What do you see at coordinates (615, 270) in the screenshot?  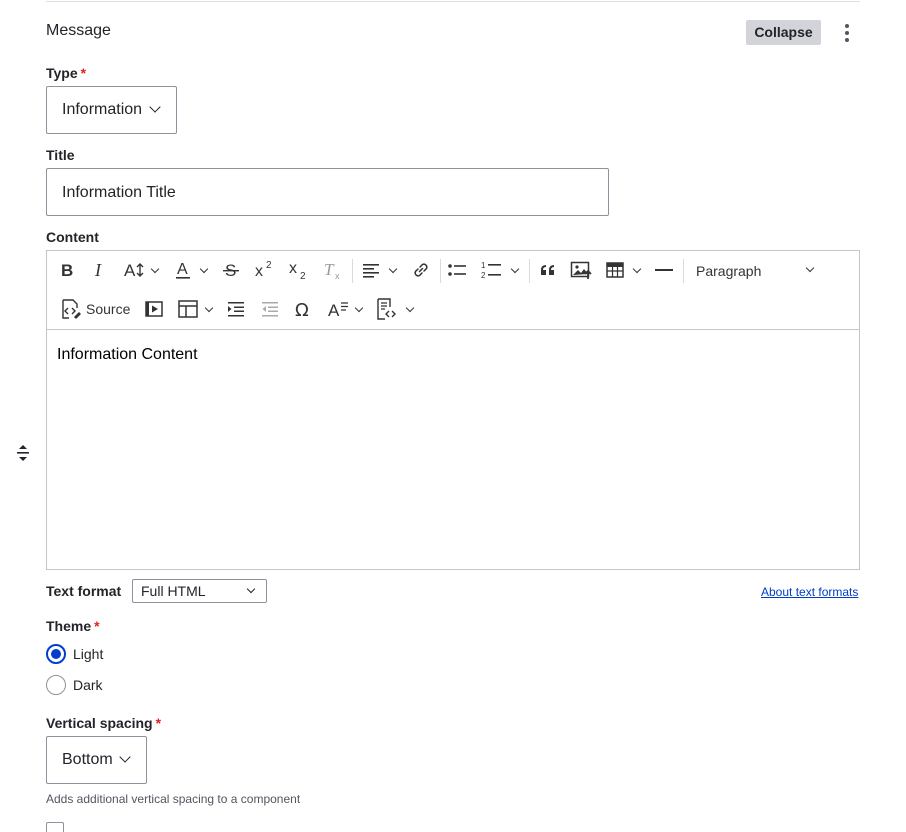 I see `table-icon` at bounding box center [615, 270].